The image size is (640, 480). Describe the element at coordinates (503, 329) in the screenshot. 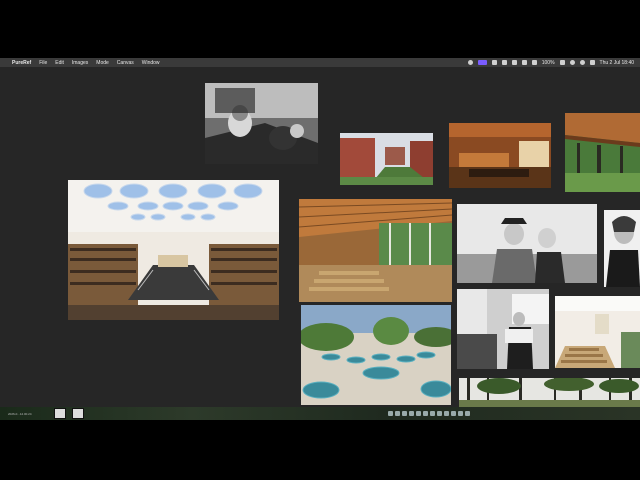

I see `bw-photo-man-drawings` at that location.